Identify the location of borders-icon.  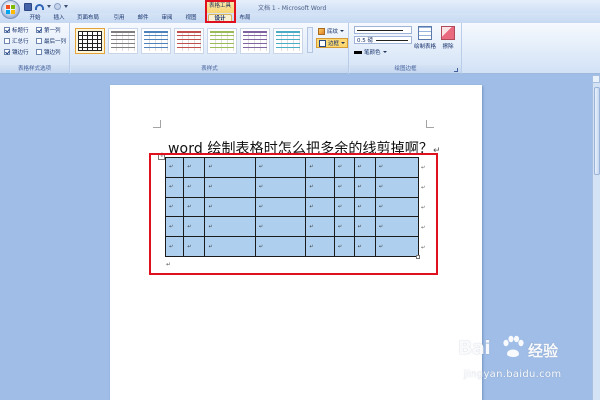
(322, 43).